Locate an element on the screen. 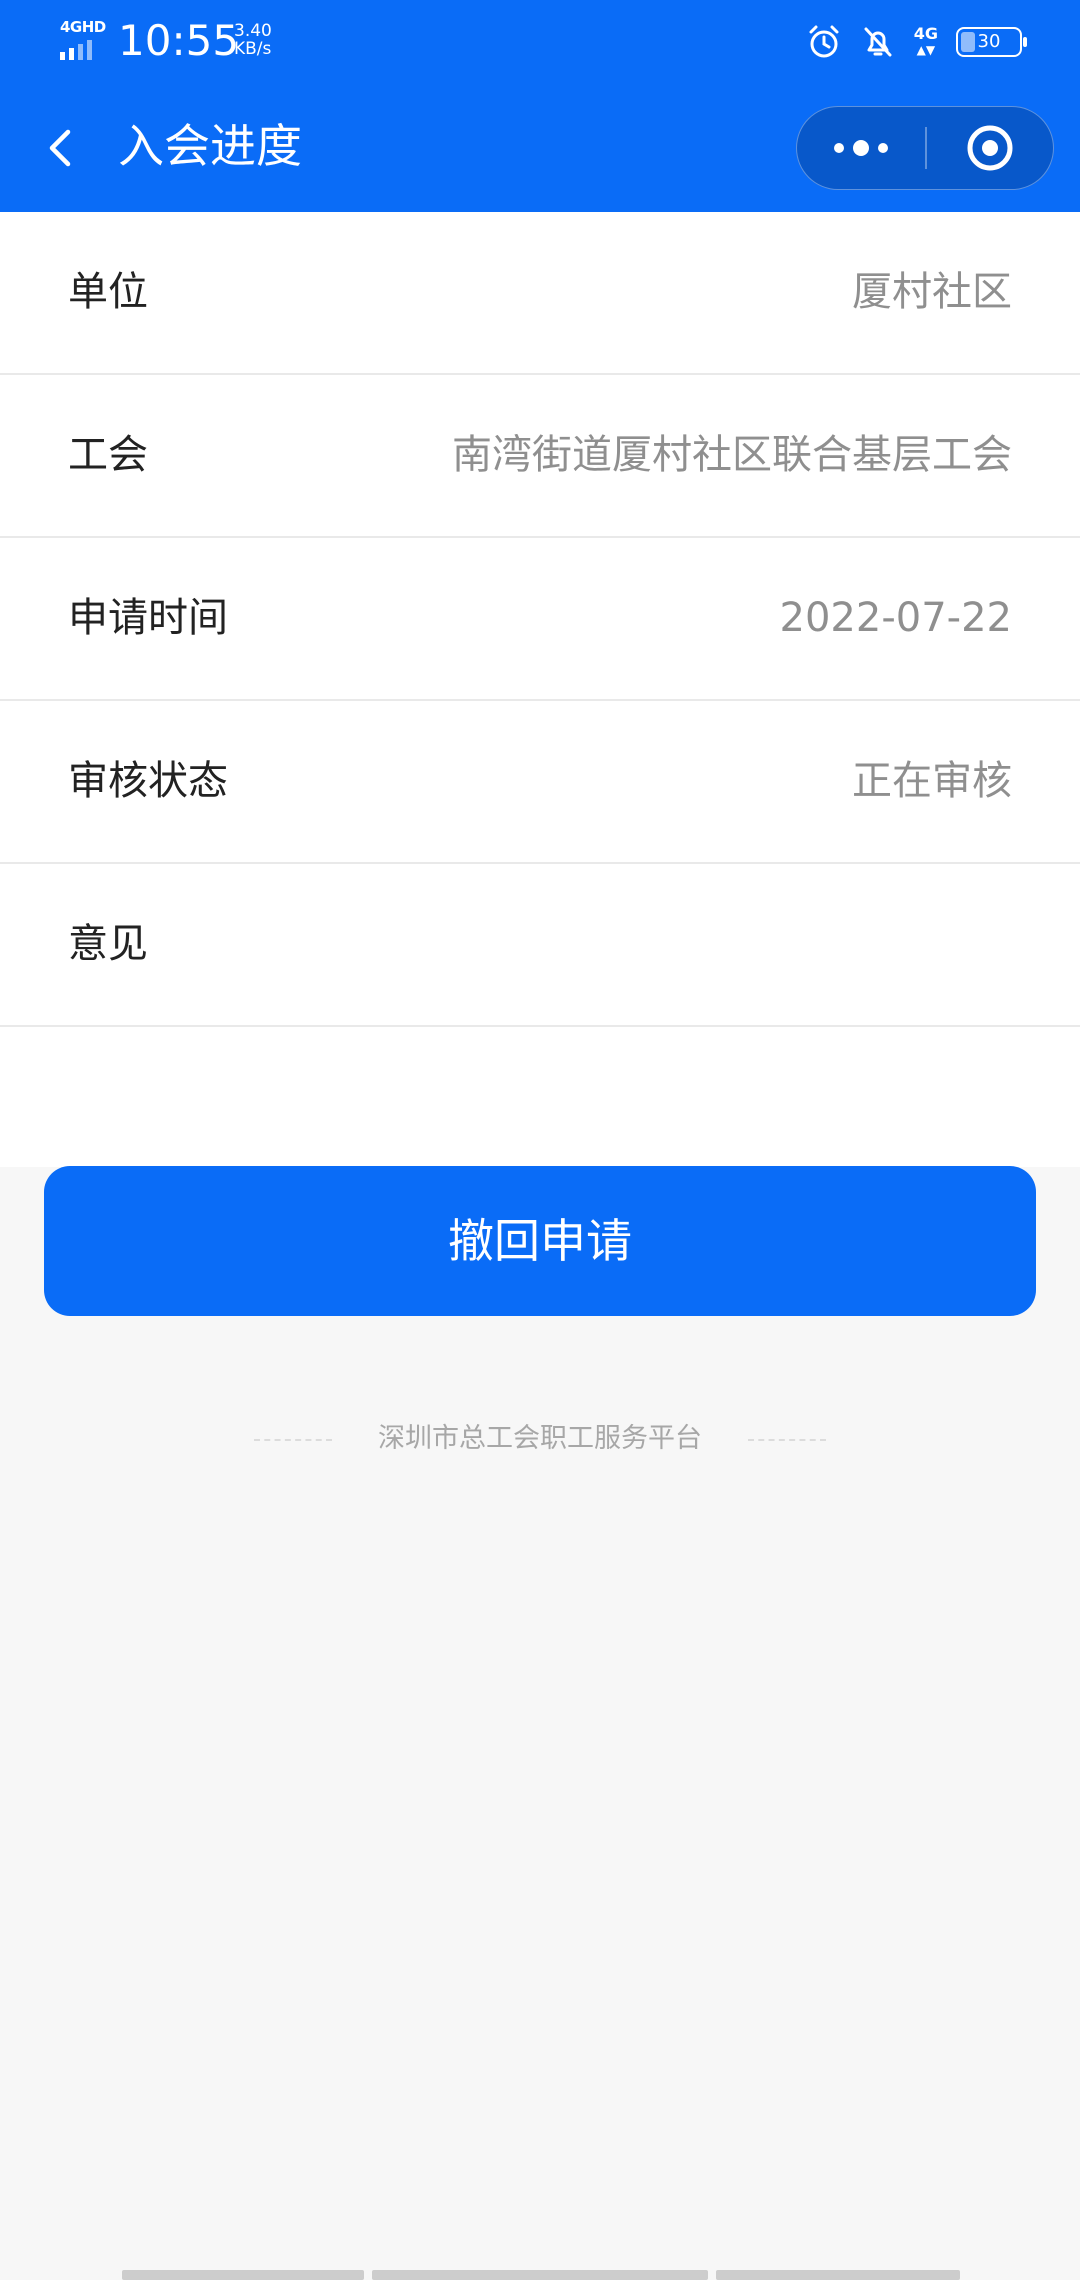 This screenshot has width=1080, height=2280. detail-row-review-status: 审核状态 正在审核 is located at coordinates (540, 782).